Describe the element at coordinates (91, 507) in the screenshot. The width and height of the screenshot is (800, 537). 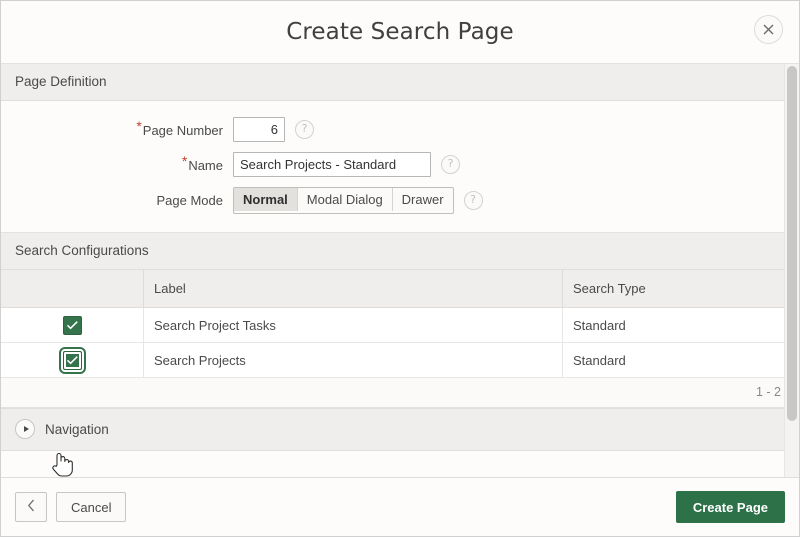
I see `cancel-button: Cancel` at that location.